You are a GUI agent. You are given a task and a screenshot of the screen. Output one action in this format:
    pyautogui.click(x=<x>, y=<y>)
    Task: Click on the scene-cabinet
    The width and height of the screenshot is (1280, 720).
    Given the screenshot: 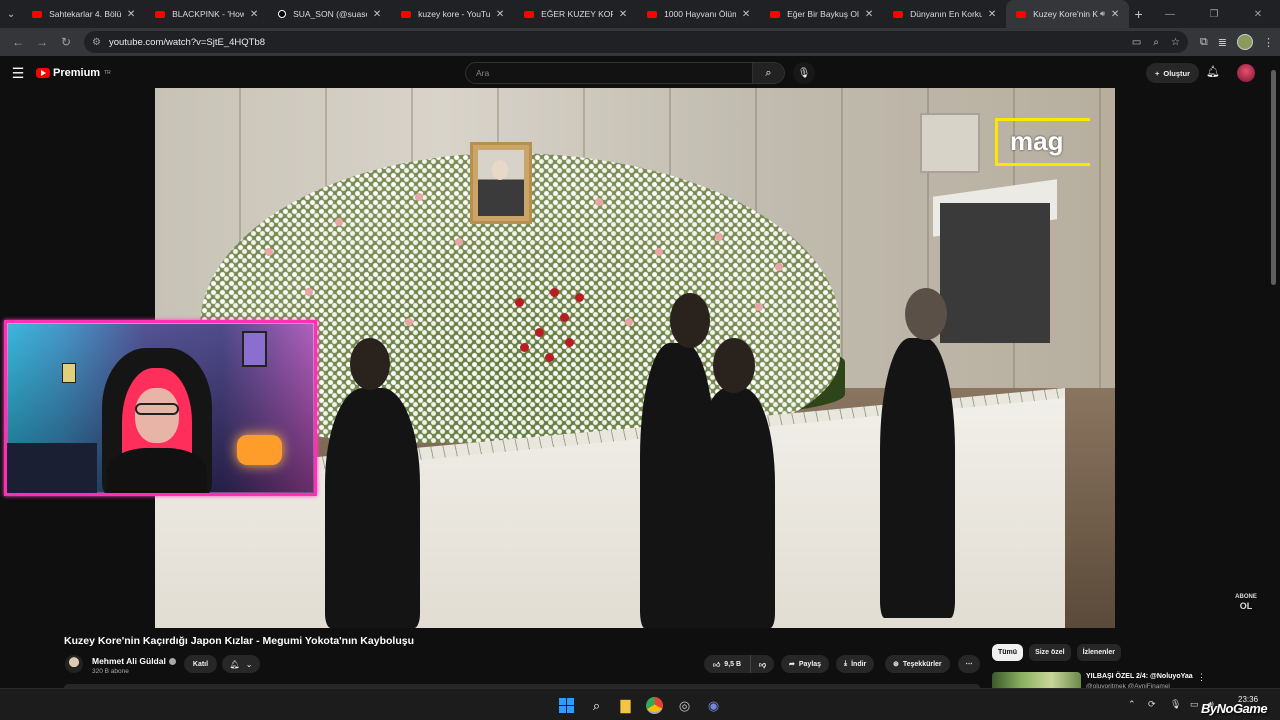 What is the action you would take?
    pyautogui.click(x=995, y=273)
    